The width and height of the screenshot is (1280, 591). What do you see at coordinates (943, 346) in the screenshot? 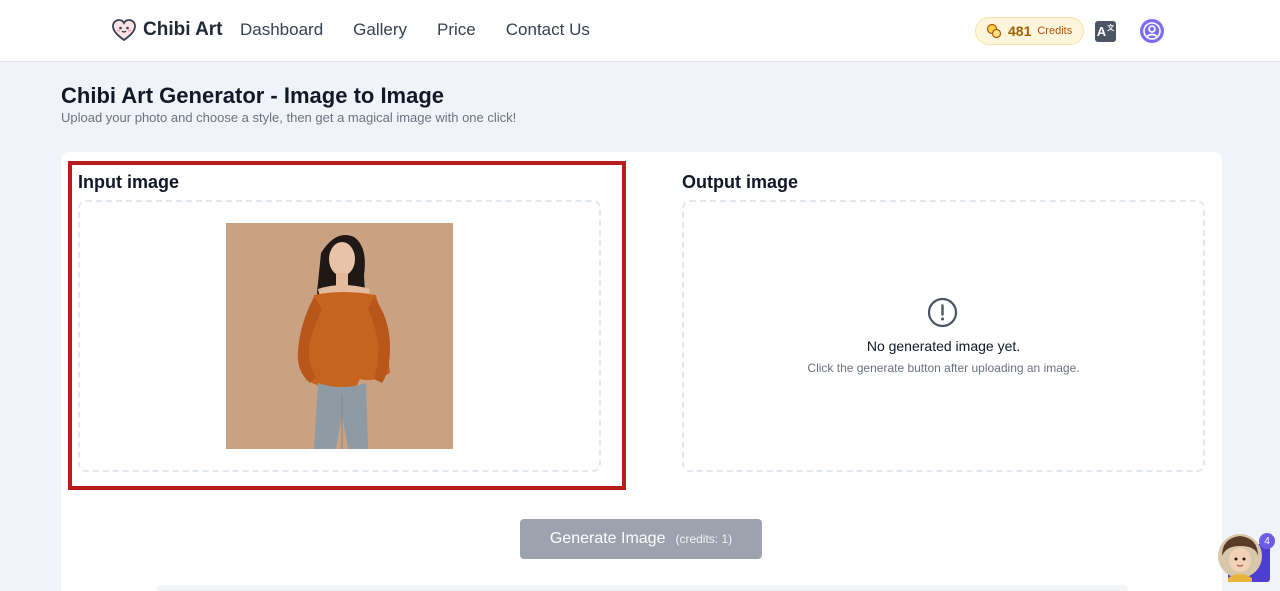
I see `output-empty-title: No generated image yet.` at bounding box center [943, 346].